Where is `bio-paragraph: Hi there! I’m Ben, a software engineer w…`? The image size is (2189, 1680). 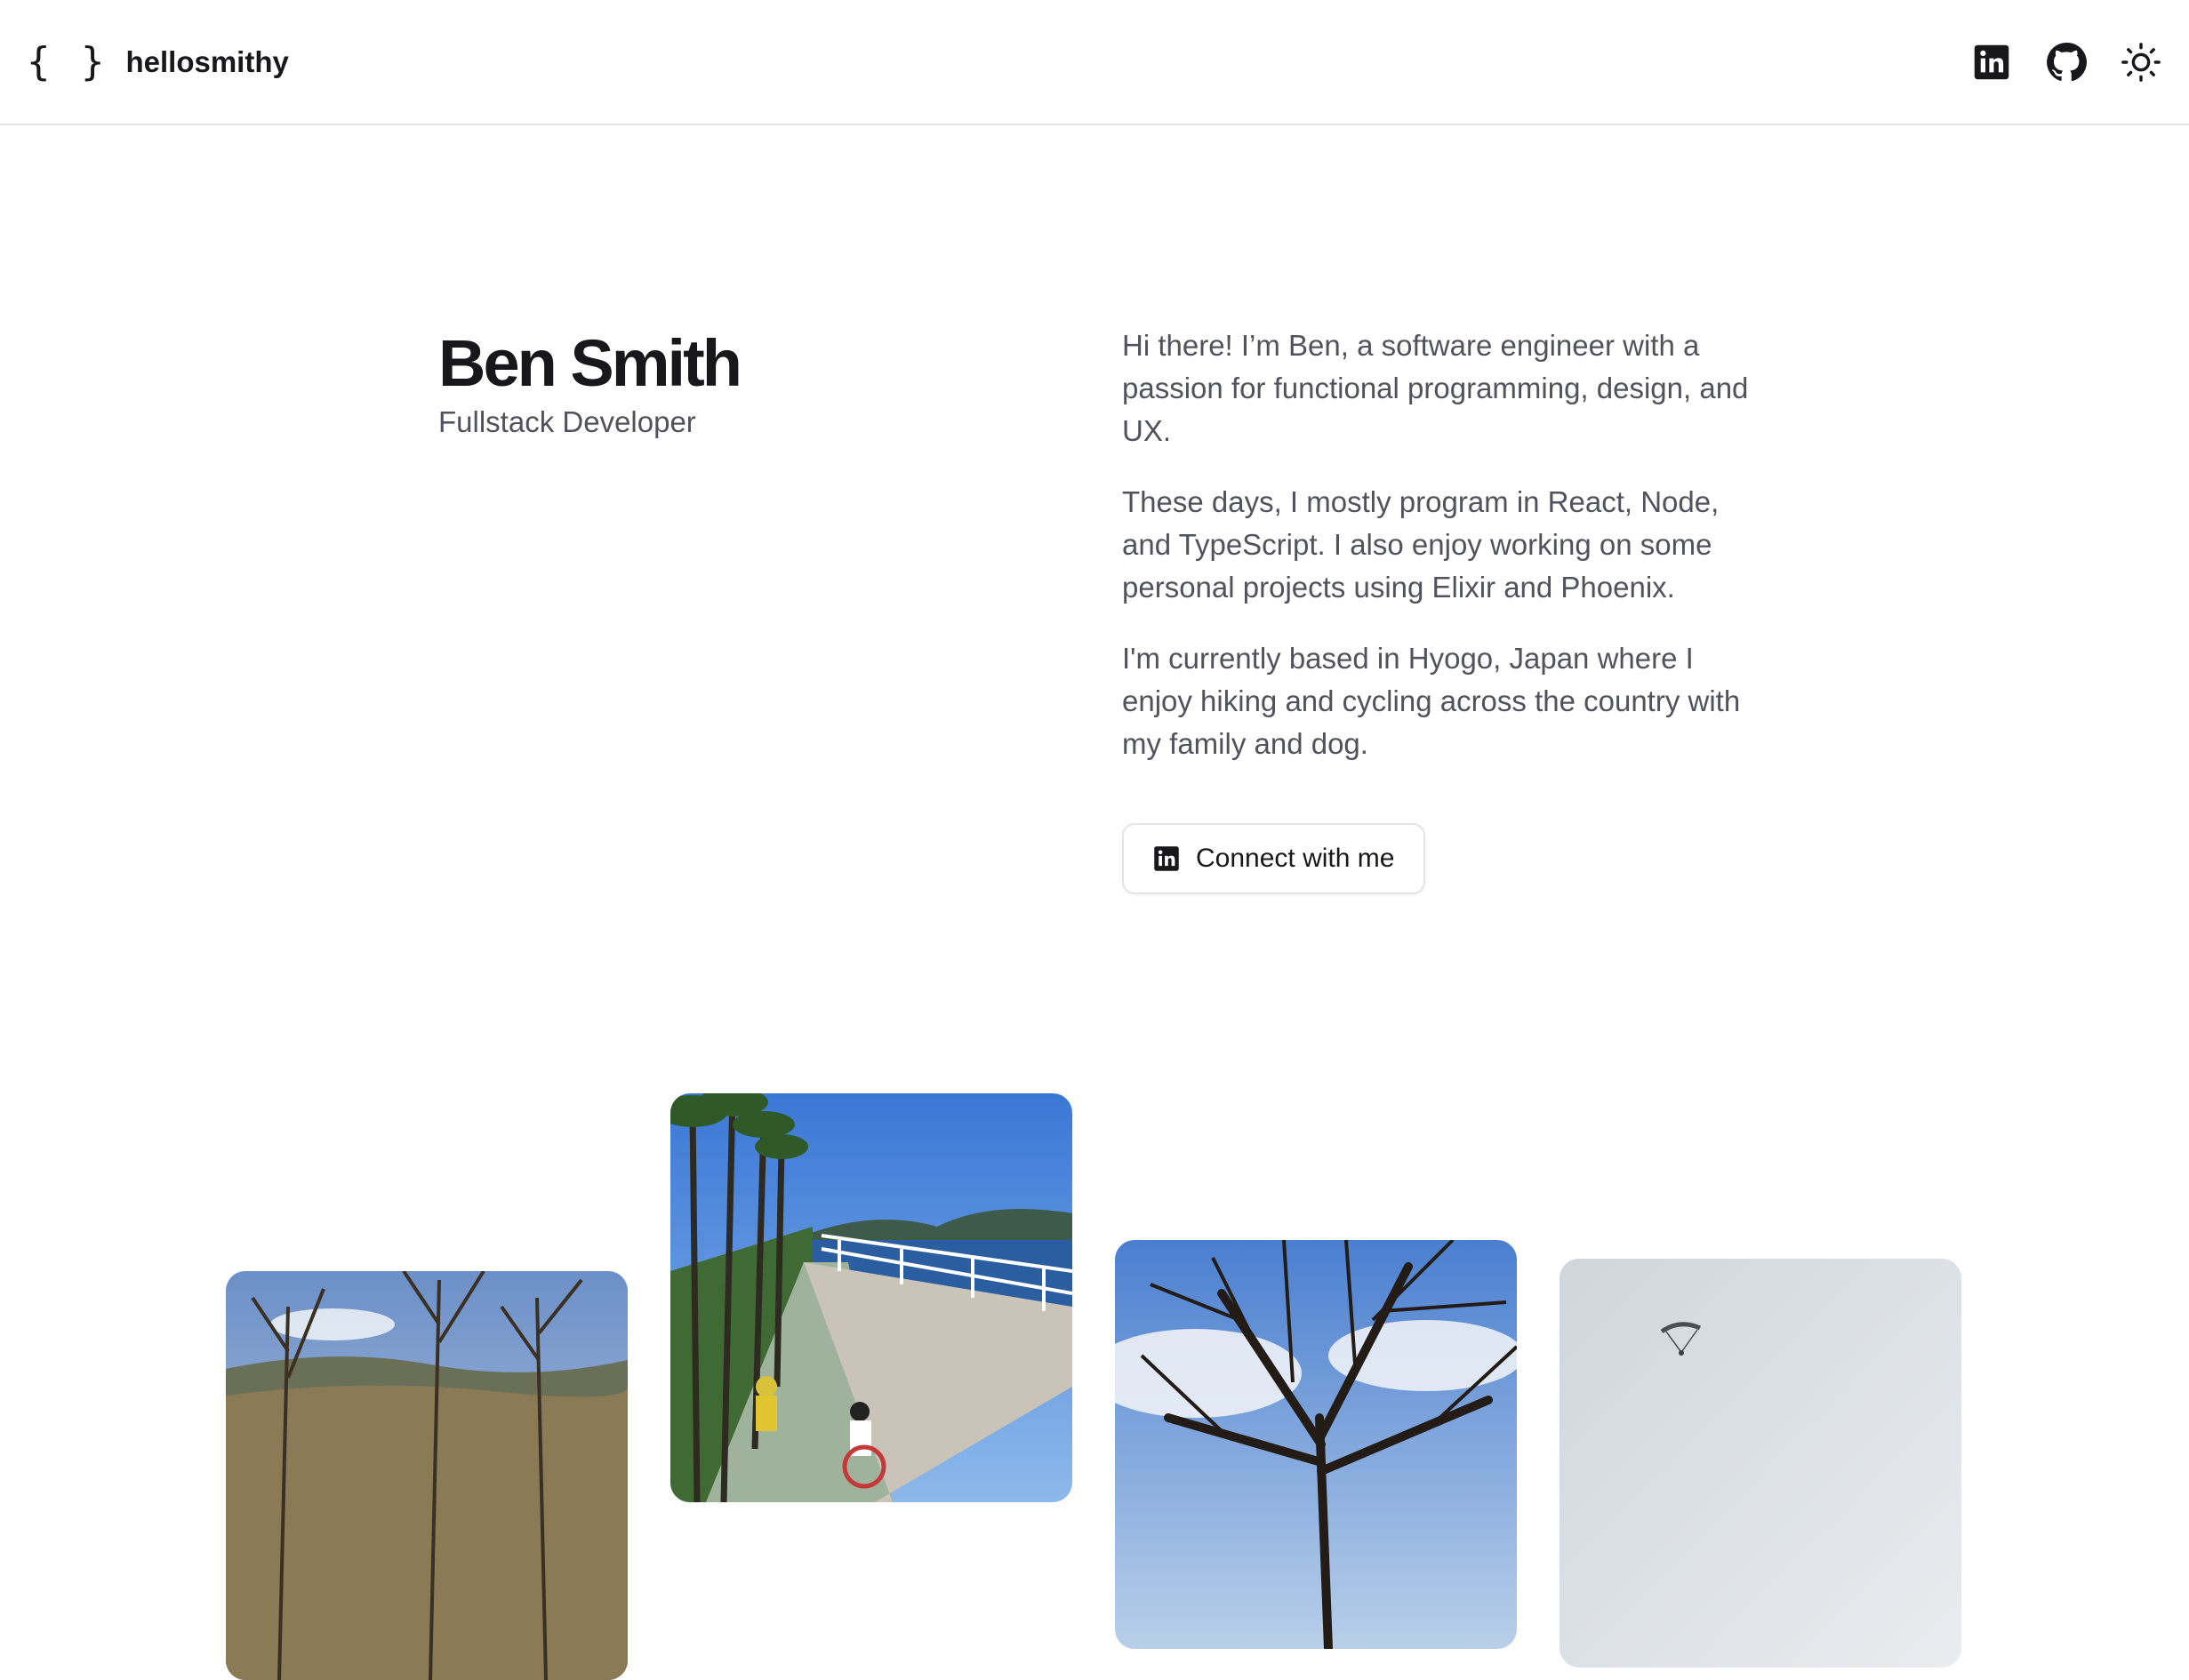 bio-paragraph: Hi there! I’m Ben, a software engineer w… is located at coordinates (1435, 388).